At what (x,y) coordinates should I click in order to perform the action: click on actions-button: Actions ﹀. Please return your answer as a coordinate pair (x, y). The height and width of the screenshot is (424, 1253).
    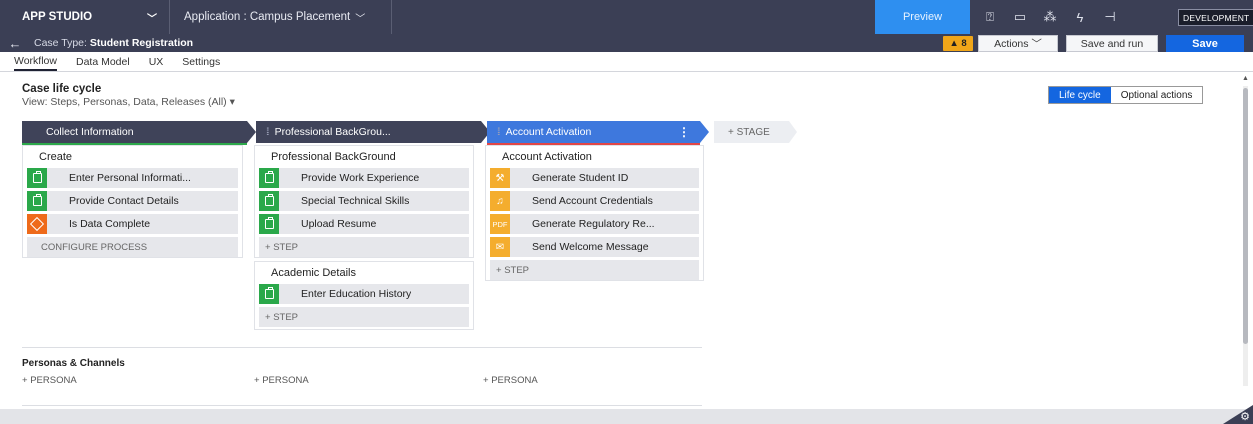
    Looking at the image, I should click on (1018, 43).